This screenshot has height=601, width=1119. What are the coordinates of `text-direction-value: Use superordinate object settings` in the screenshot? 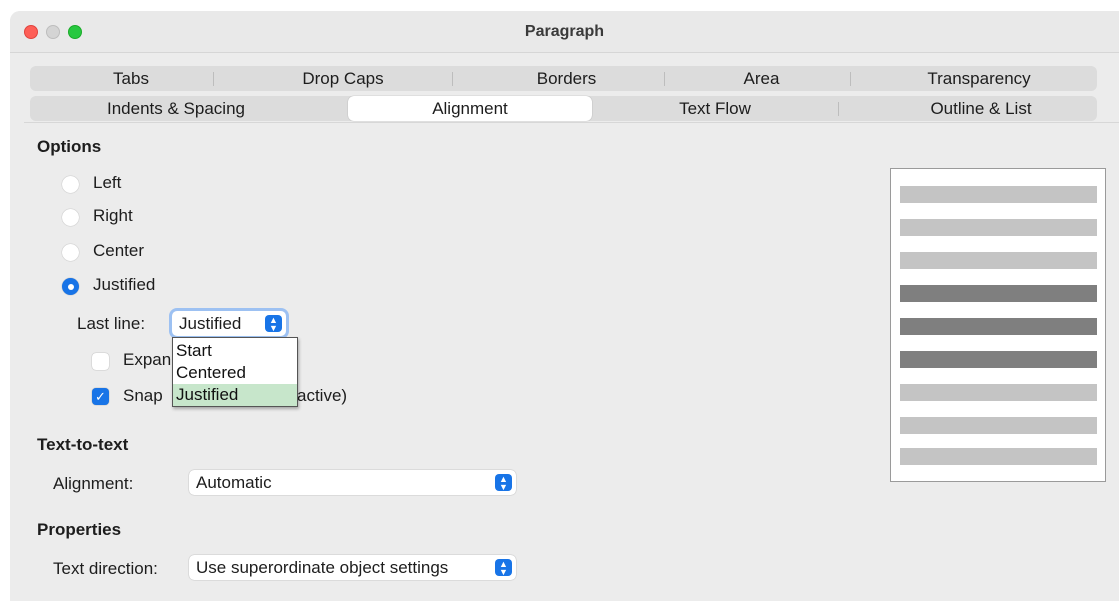 It's located at (322, 567).